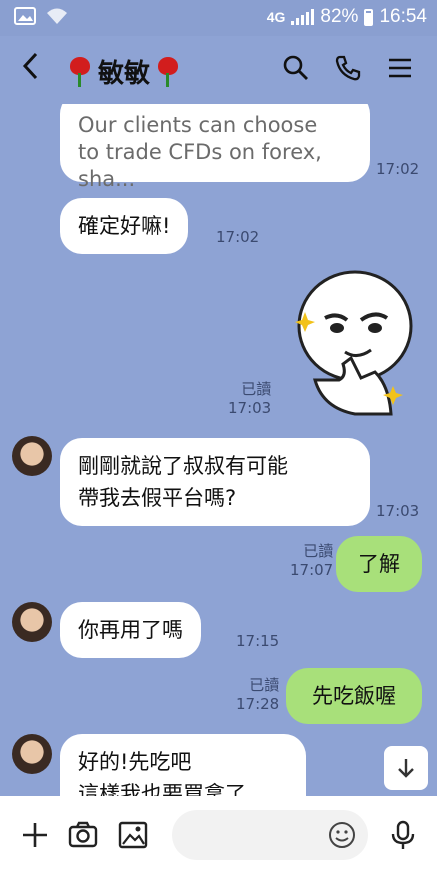  Describe the element at coordinates (25, 16) in the screenshot. I see `gallery-notification-icon` at that location.